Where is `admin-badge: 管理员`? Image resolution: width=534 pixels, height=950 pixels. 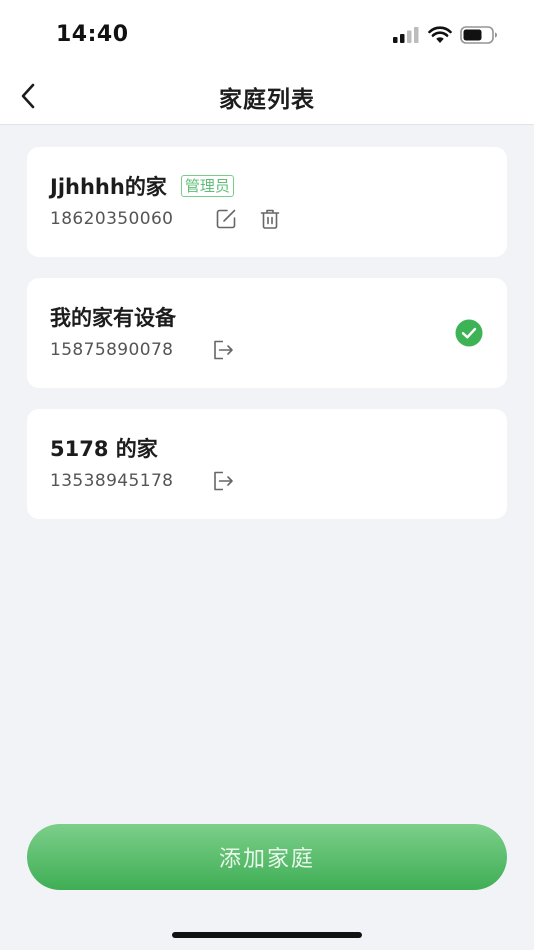 admin-badge: 管理员 is located at coordinates (207, 186).